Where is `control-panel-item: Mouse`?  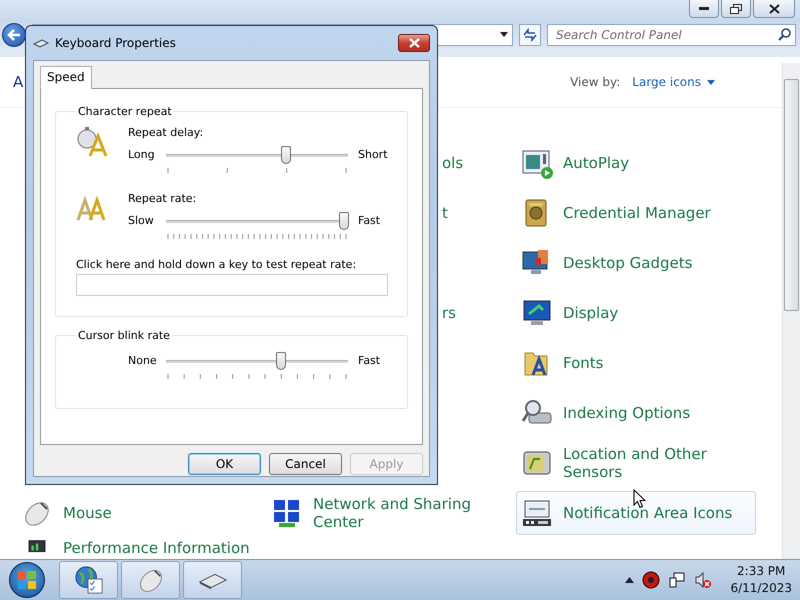
control-panel-item: Mouse is located at coordinates (136, 513).